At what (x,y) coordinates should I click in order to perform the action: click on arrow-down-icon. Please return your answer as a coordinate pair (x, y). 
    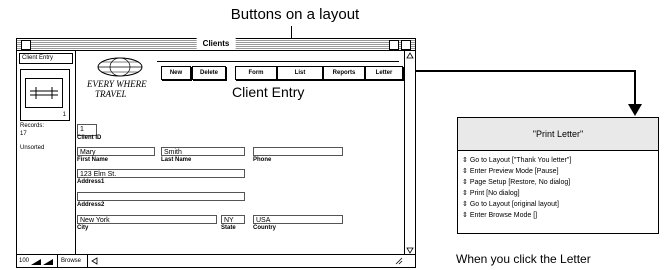
    Looking at the image, I should click on (635, 110).